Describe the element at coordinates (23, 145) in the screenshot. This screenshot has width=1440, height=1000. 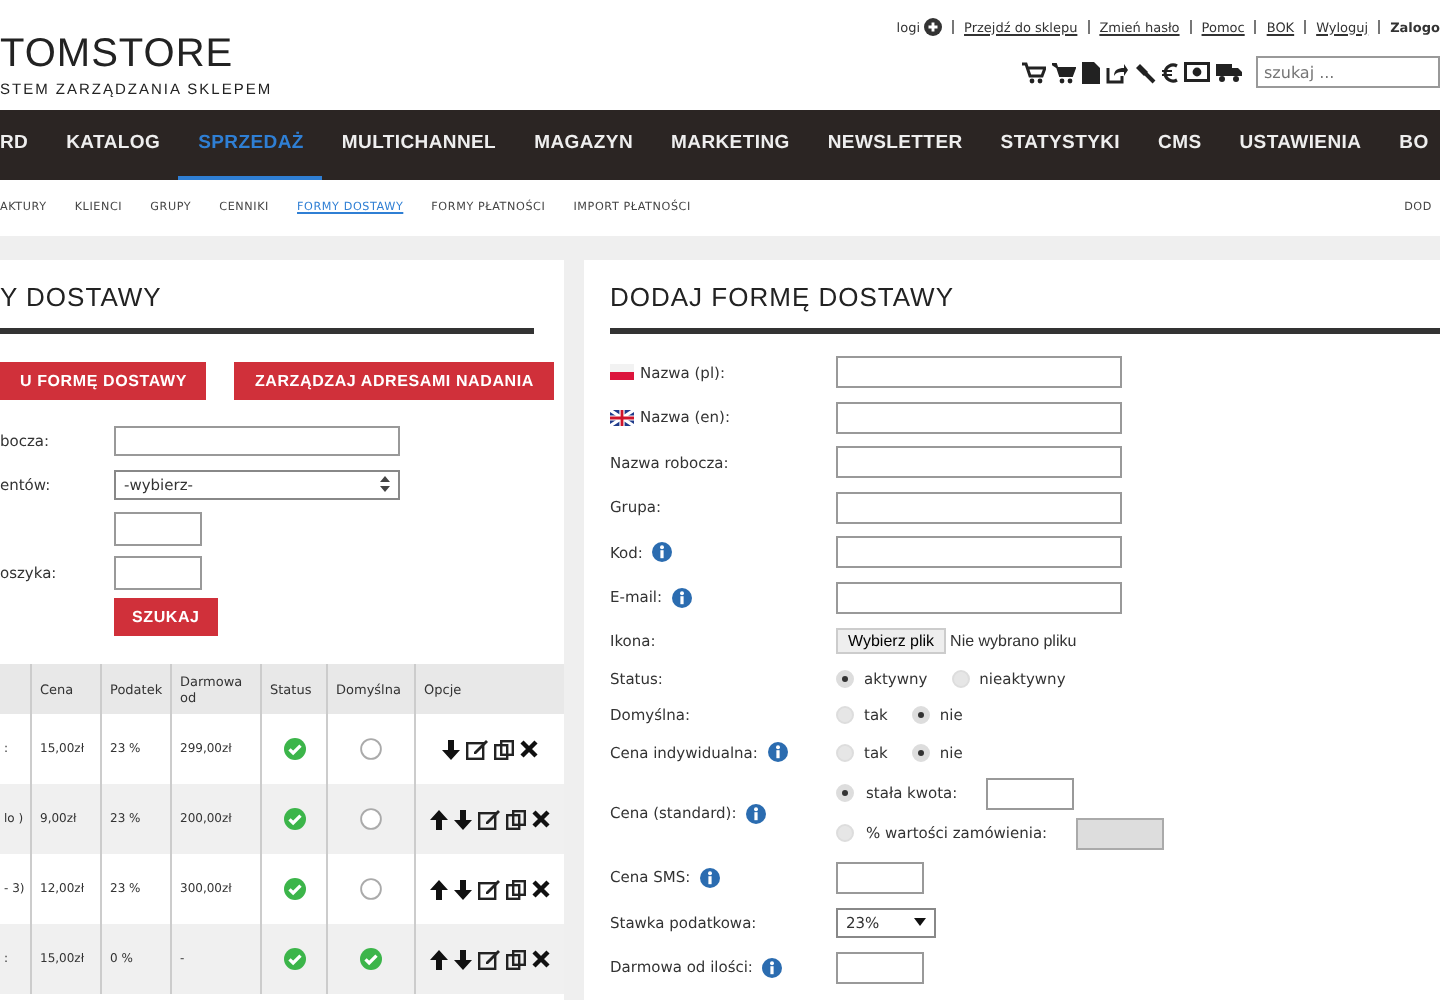
I see `nav-tab: RD` at that location.